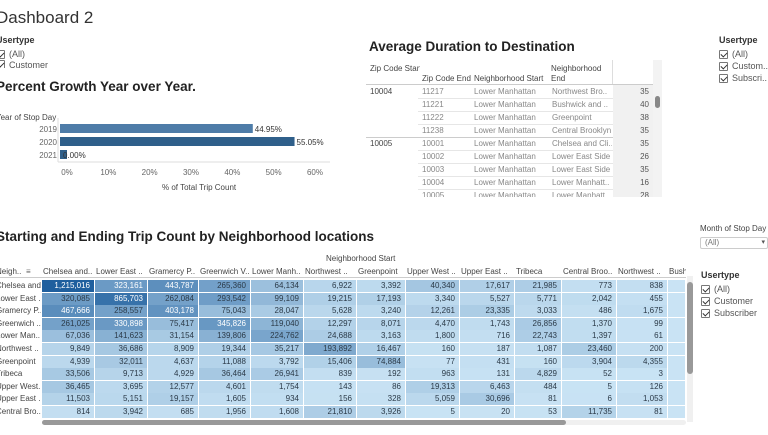 The image size is (768, 435). What do you see at coordinates (642, 323) in the screenshot?
I see `heatmap-cell: 99` at bounding box center [642, 323].